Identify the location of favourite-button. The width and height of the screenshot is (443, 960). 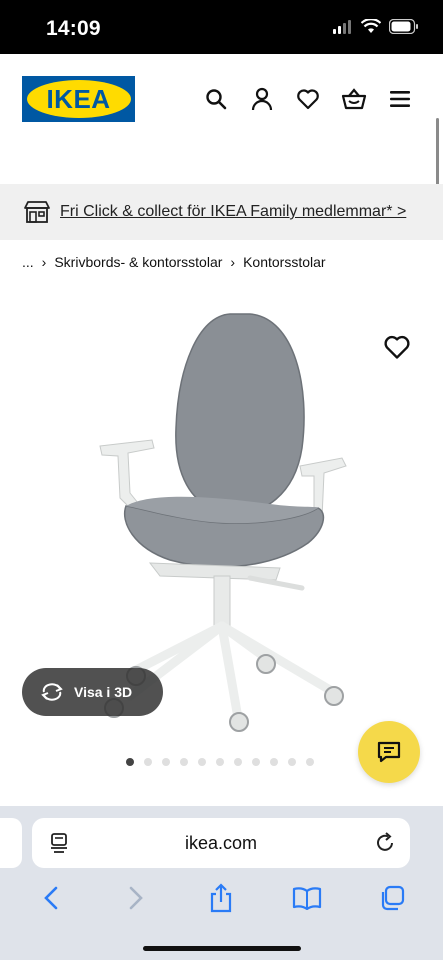
(397, 348).